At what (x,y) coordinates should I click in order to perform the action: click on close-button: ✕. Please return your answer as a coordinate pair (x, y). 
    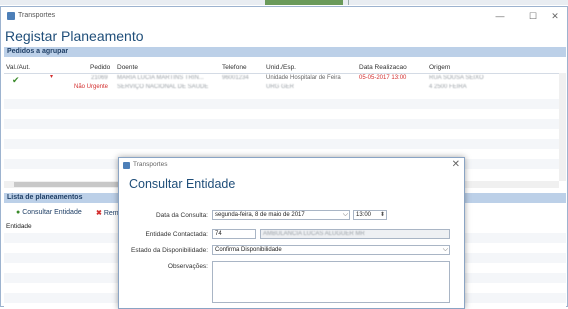
    Looking at the image, I should click on (555, 16).